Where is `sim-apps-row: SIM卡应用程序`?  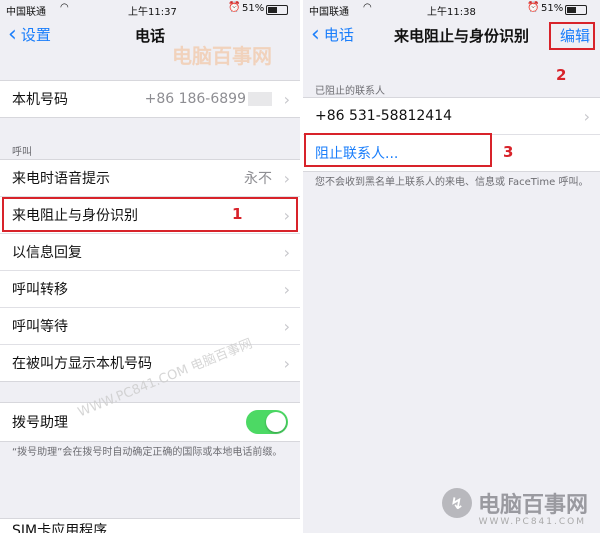 sim-apps-row: SIM卡应用程序 is located at coordinates (150, 526).